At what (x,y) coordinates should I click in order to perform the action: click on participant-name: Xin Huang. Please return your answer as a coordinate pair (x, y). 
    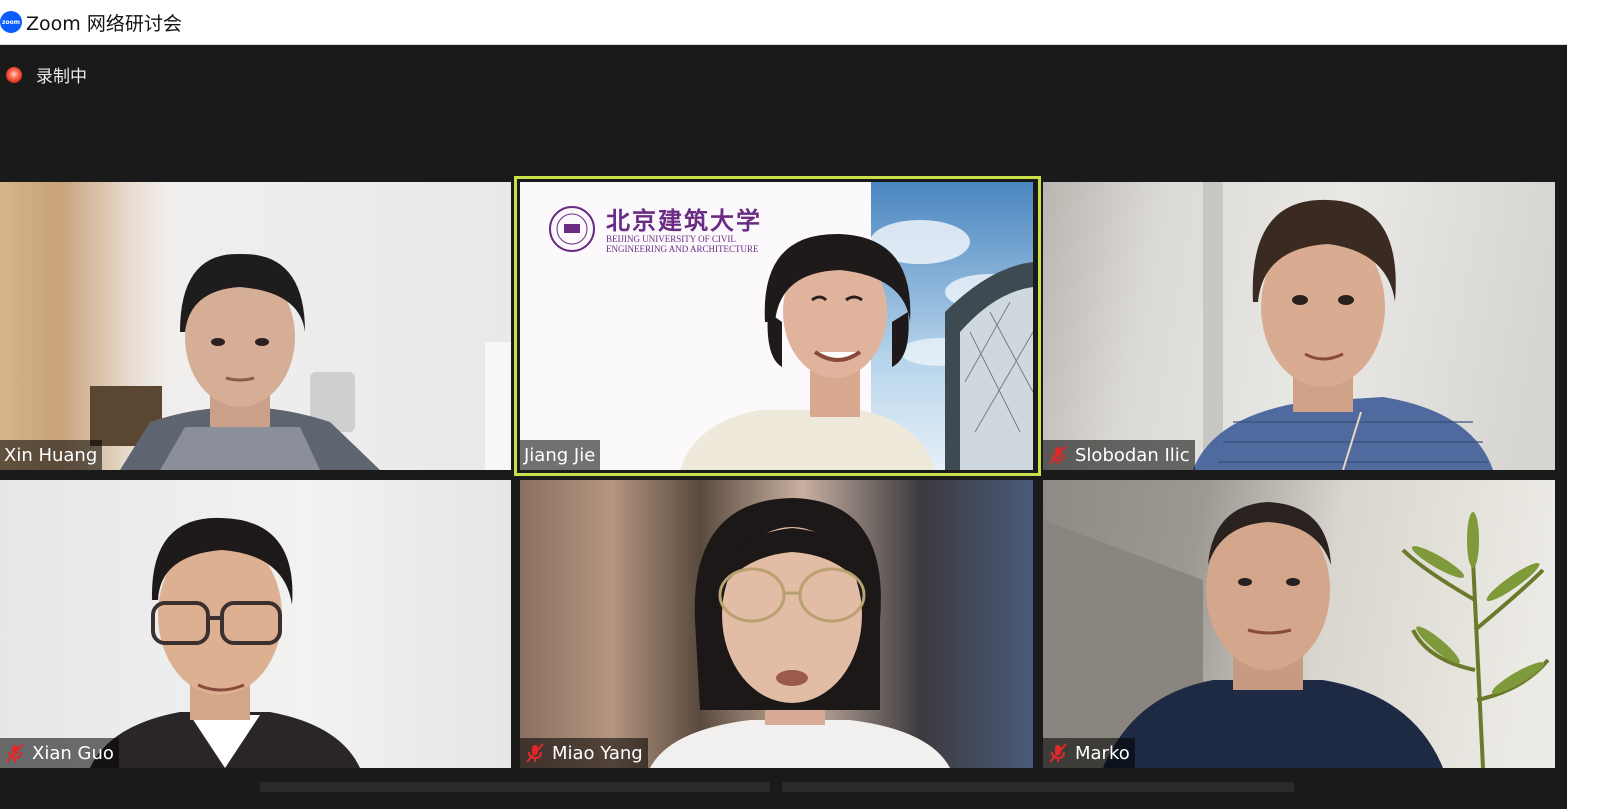
    Looking at the image, I should click on (51, 455).